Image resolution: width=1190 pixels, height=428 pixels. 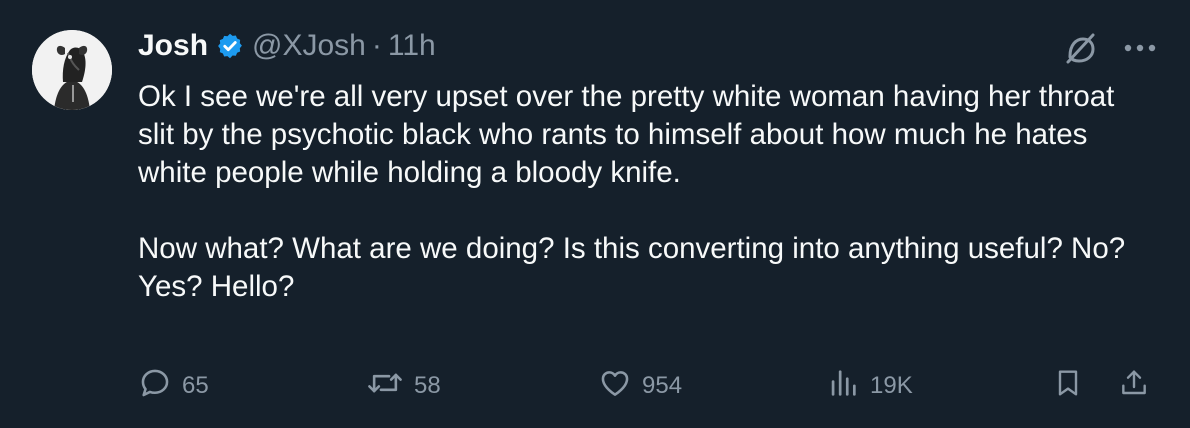 I want to click on views-button: 19K, so click(x=869, y=386).